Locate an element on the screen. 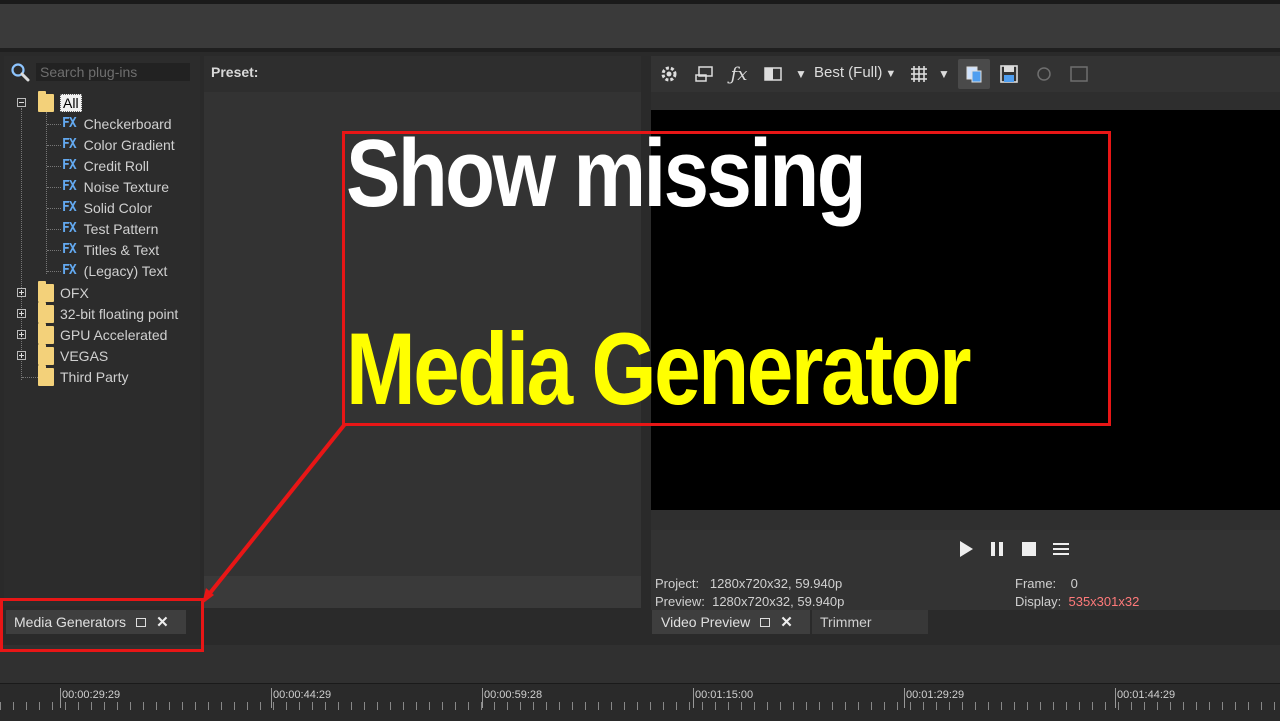  gear-icon is located at coordinates (669, 74).